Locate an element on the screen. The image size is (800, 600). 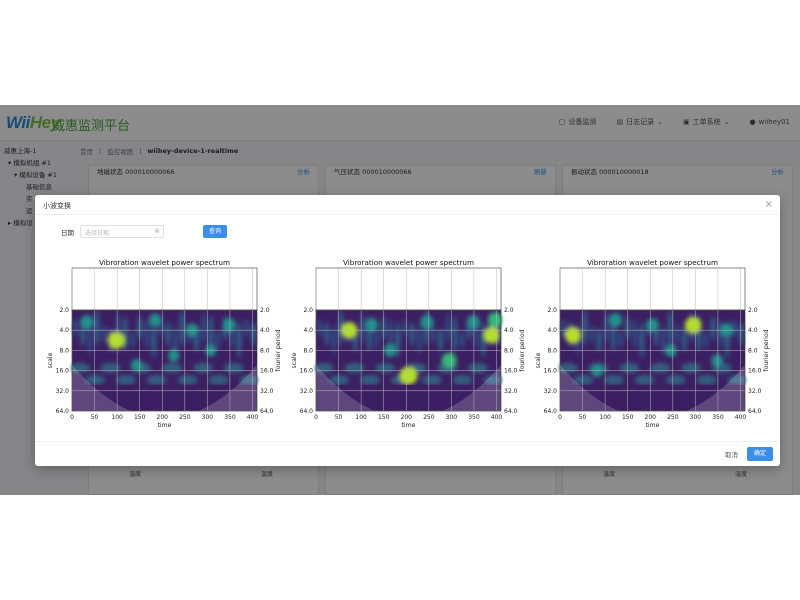
dialog-title: 小波变换 is located at coordinates (57, 206).